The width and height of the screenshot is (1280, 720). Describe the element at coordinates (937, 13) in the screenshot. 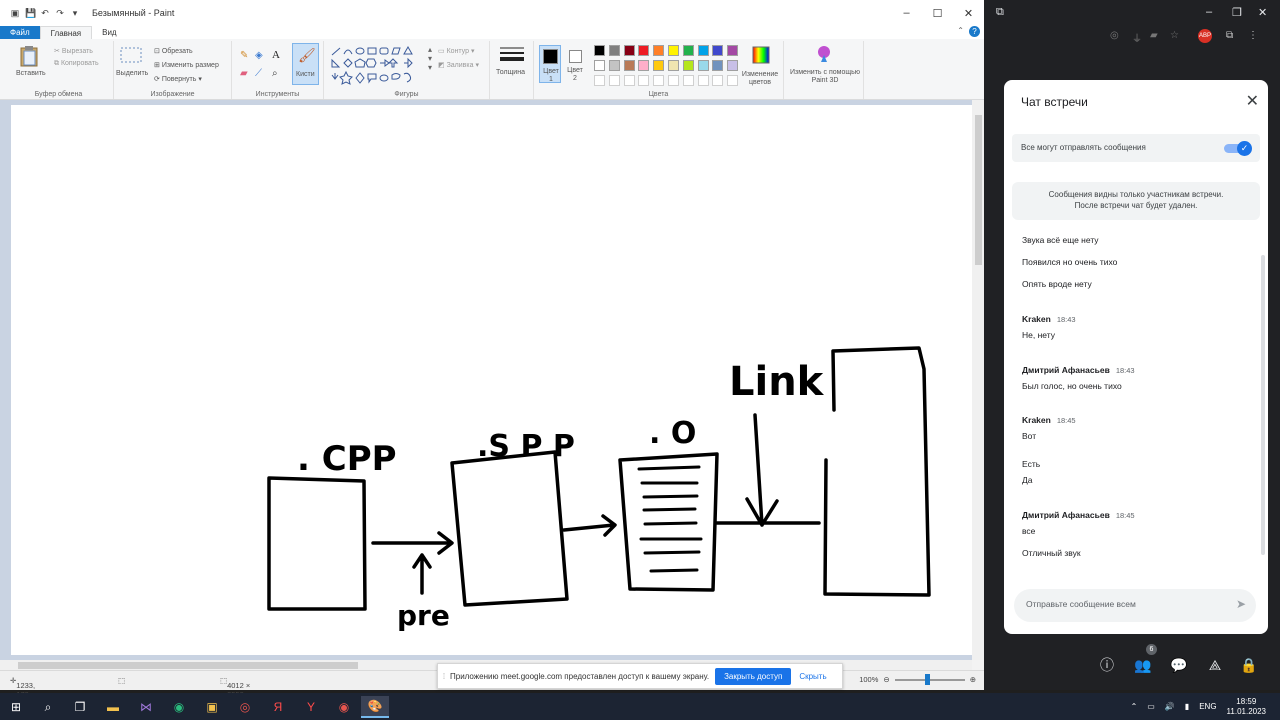

I see `maximize-button: ☐` at that location.